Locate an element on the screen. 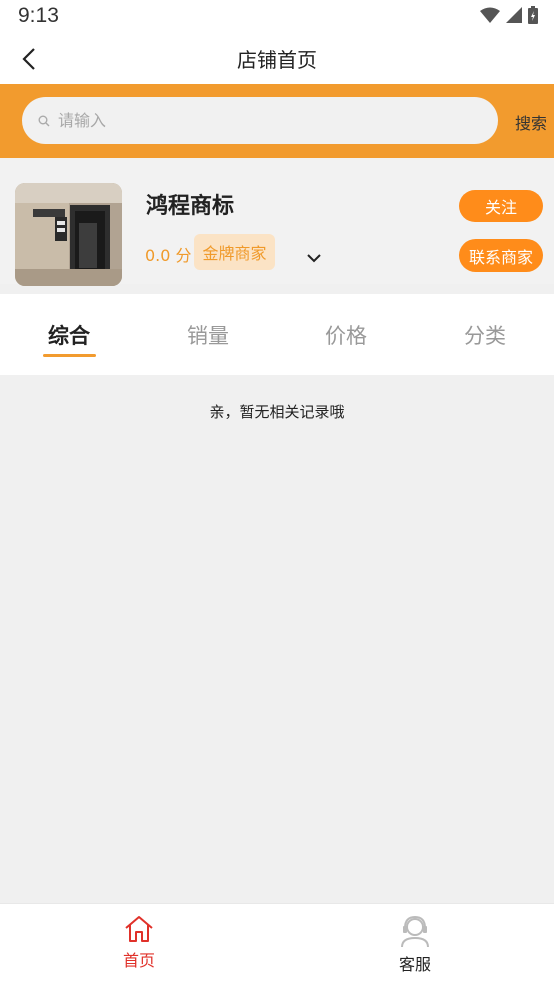 The image size is (554, 984). contact-merchant-button: 联系商家 is located at coordinates (501, 255).